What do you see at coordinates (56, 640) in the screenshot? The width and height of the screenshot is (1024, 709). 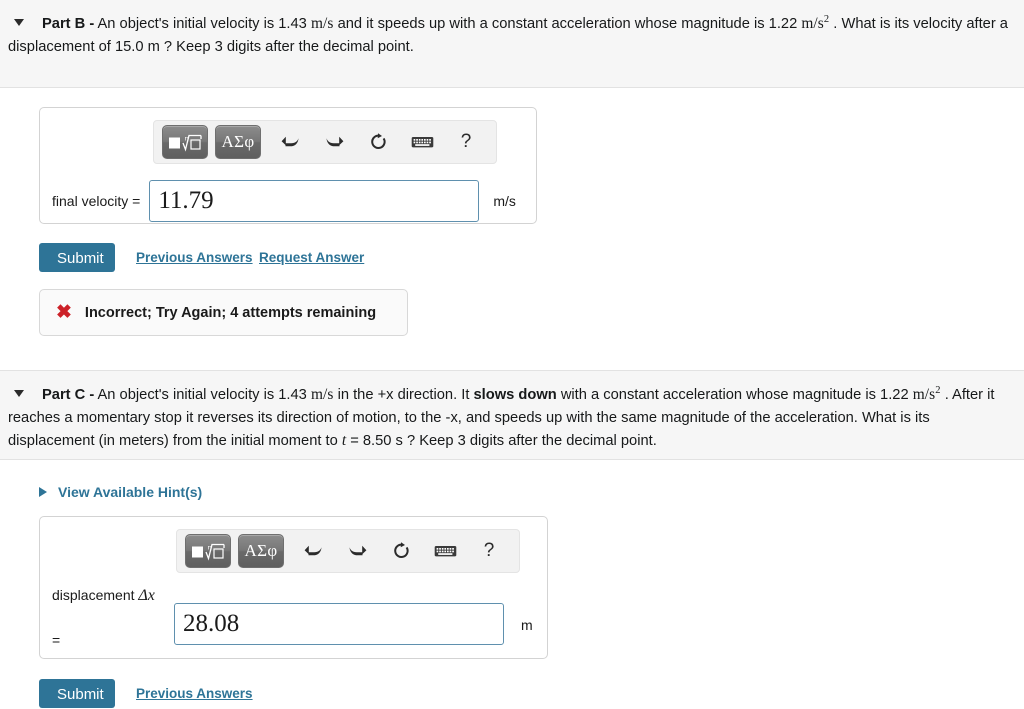 I see `part-c-field-label-equals: =` at bounding box center [56, 640].